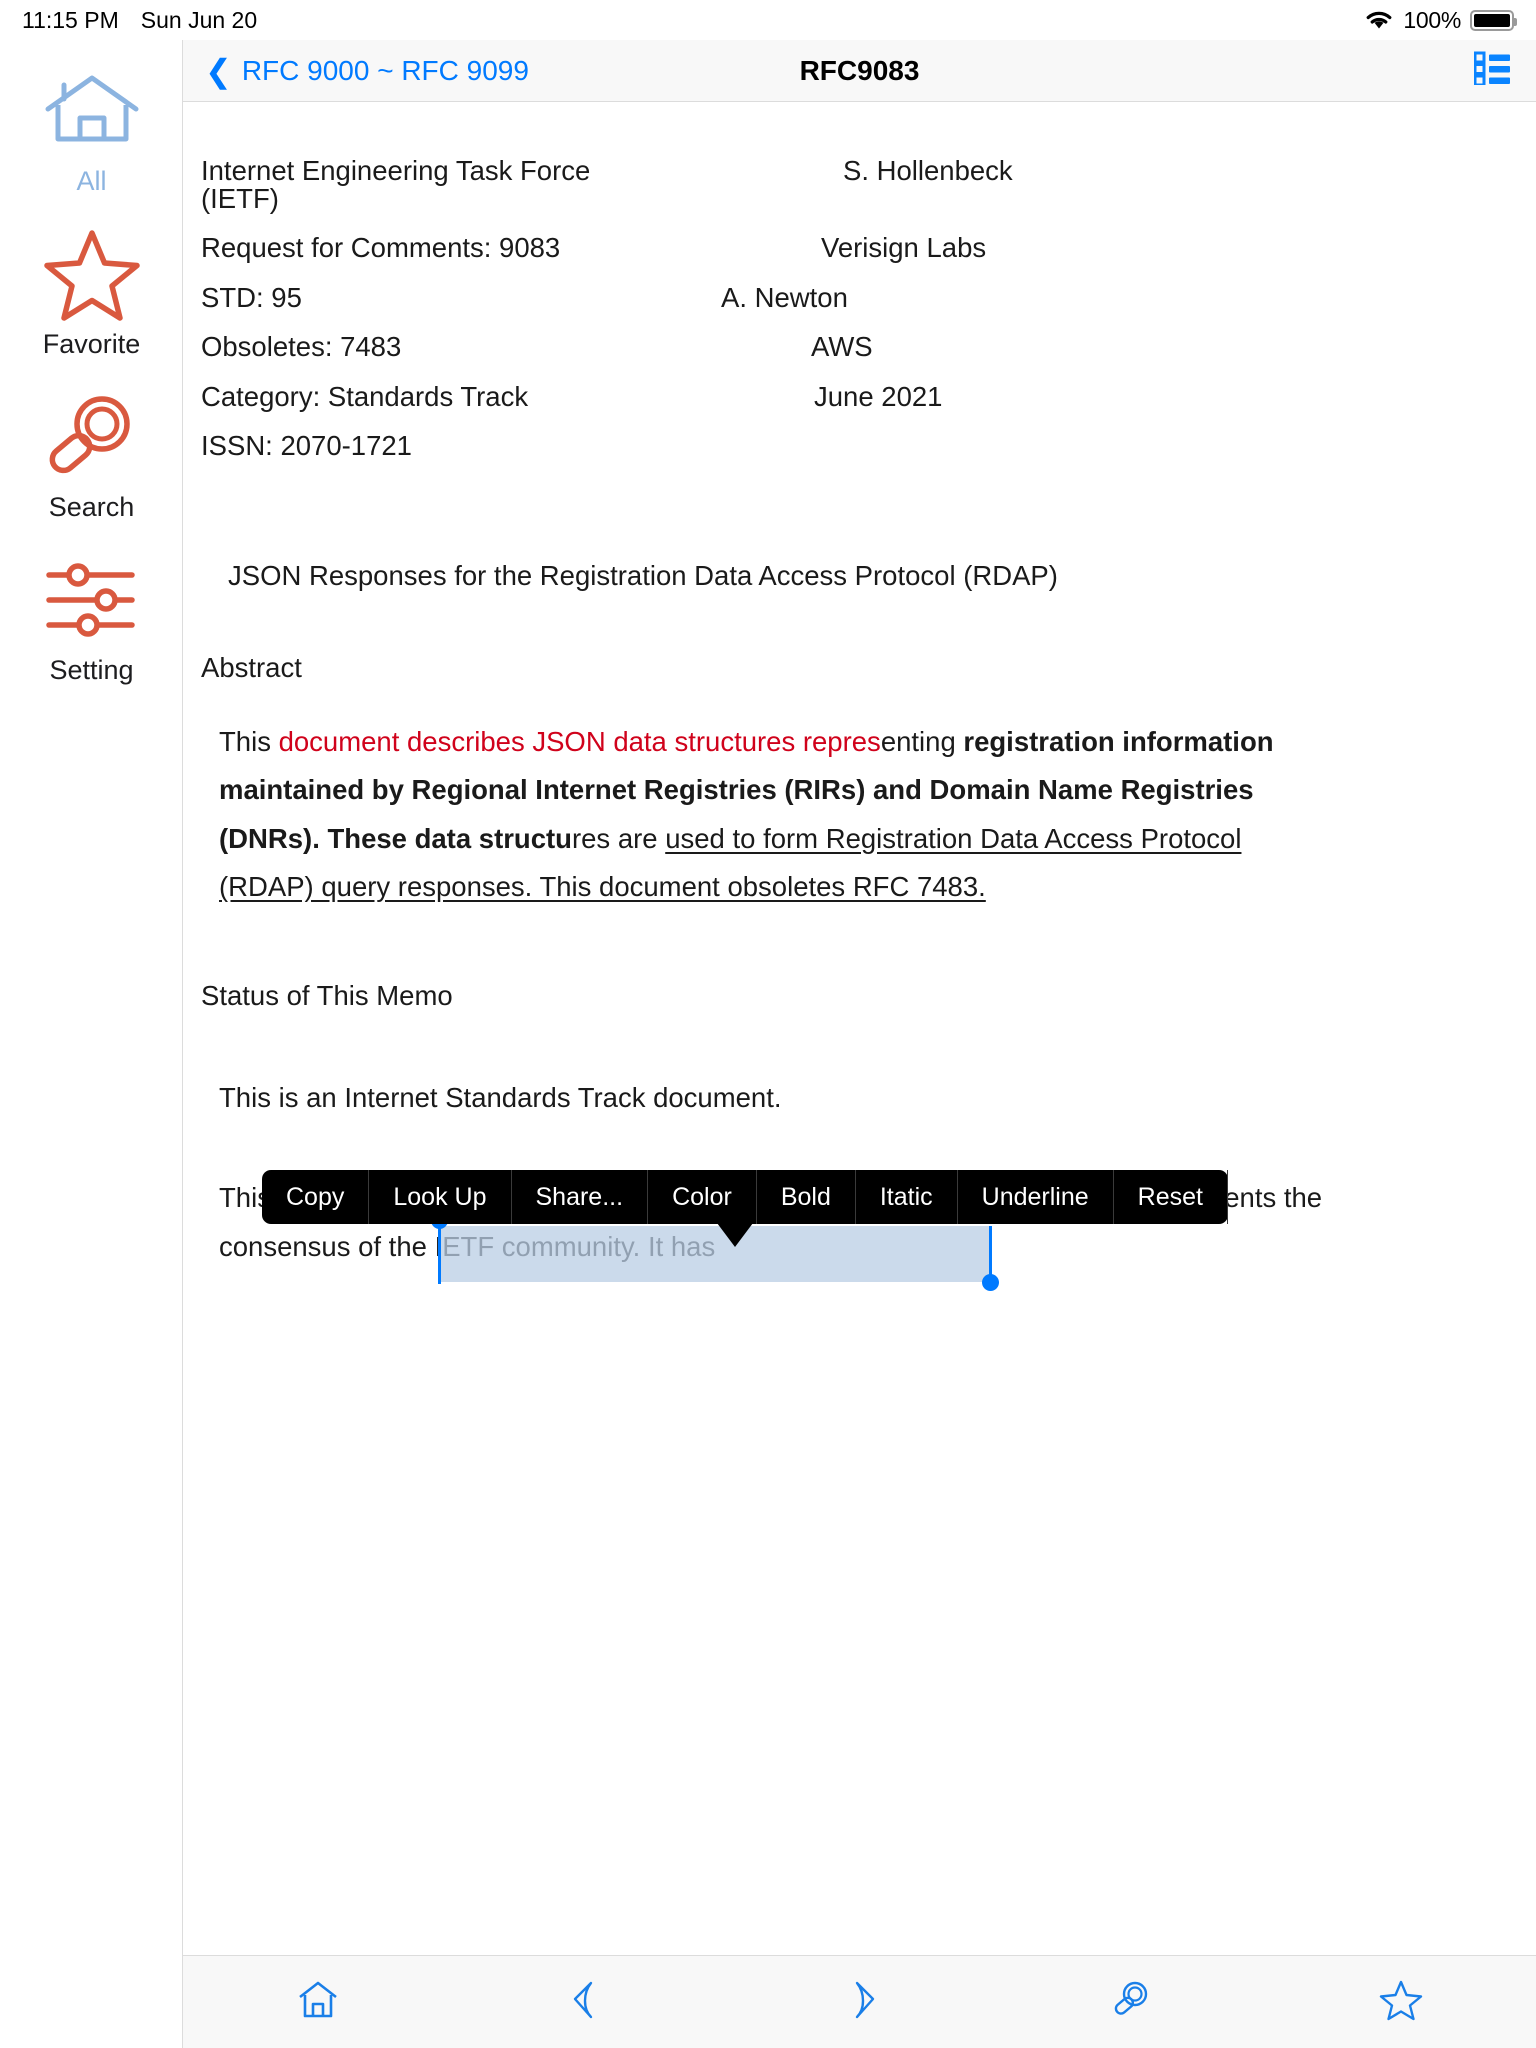 The image size is (1536, 2048). I want to click on rfc-header-right: June 2021, so click(878, 396).